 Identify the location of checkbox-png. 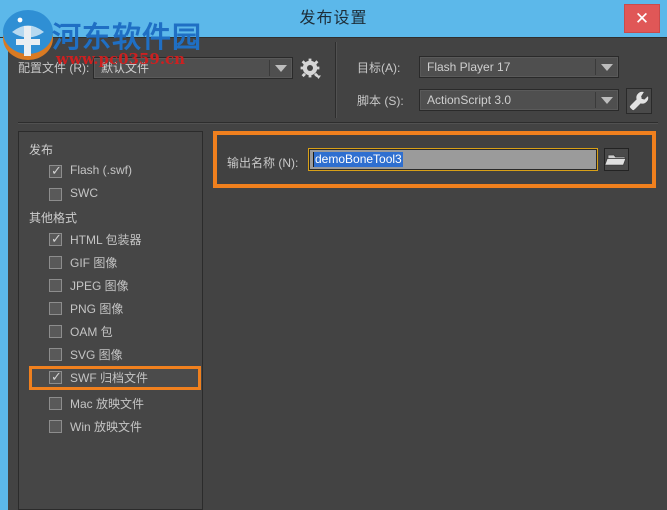
(55, 308).